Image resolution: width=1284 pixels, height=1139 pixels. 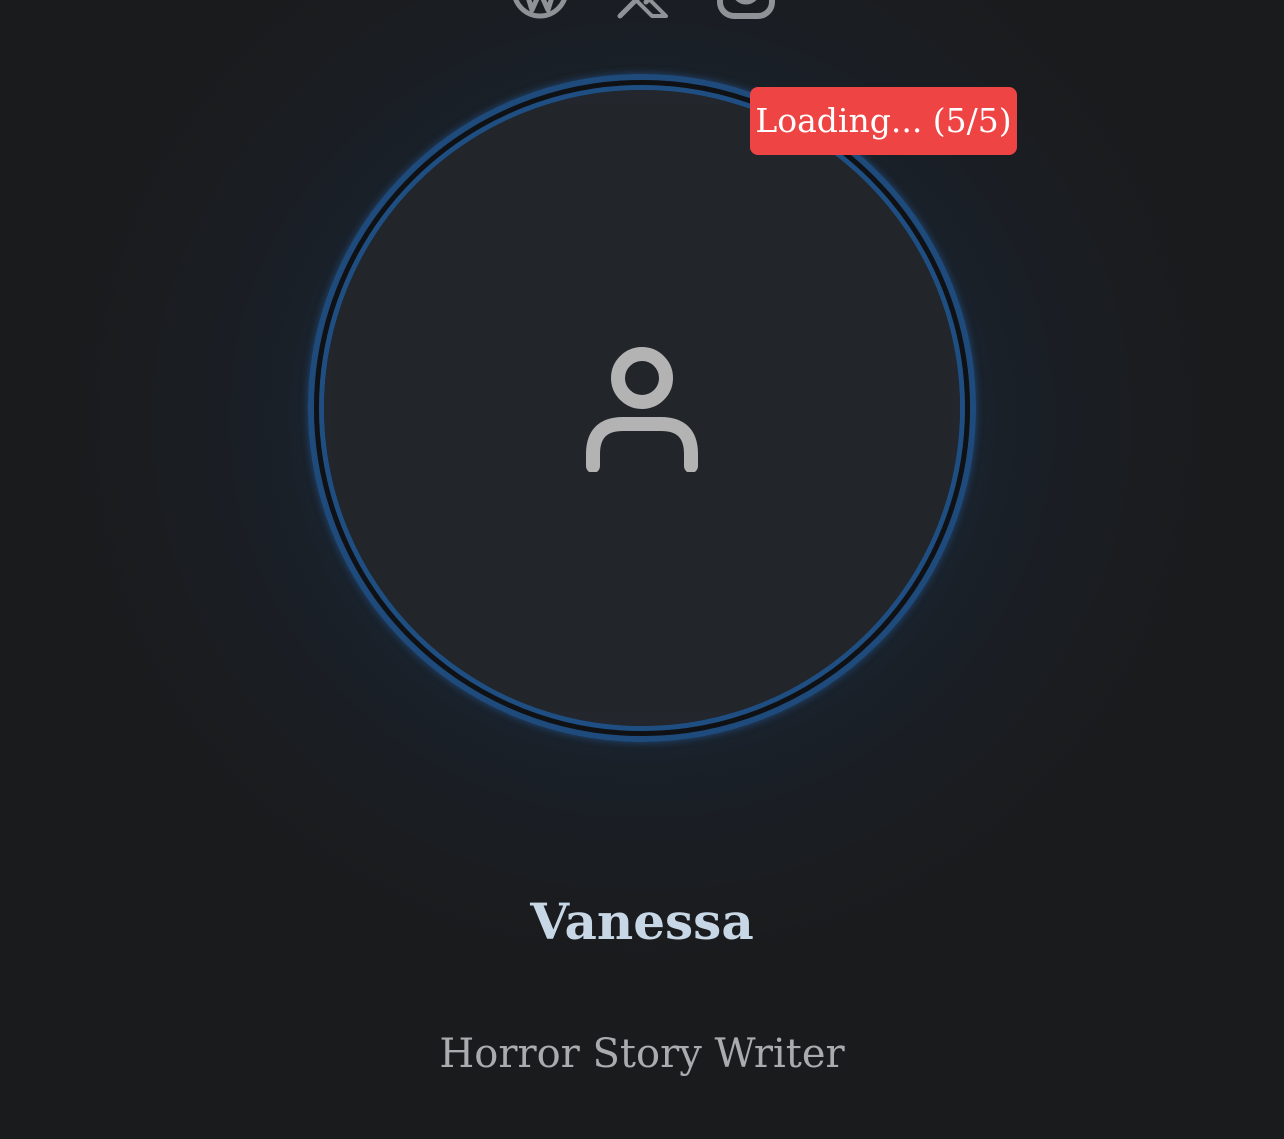 I want to click on instagram-icon, so click(x=746, y=10).